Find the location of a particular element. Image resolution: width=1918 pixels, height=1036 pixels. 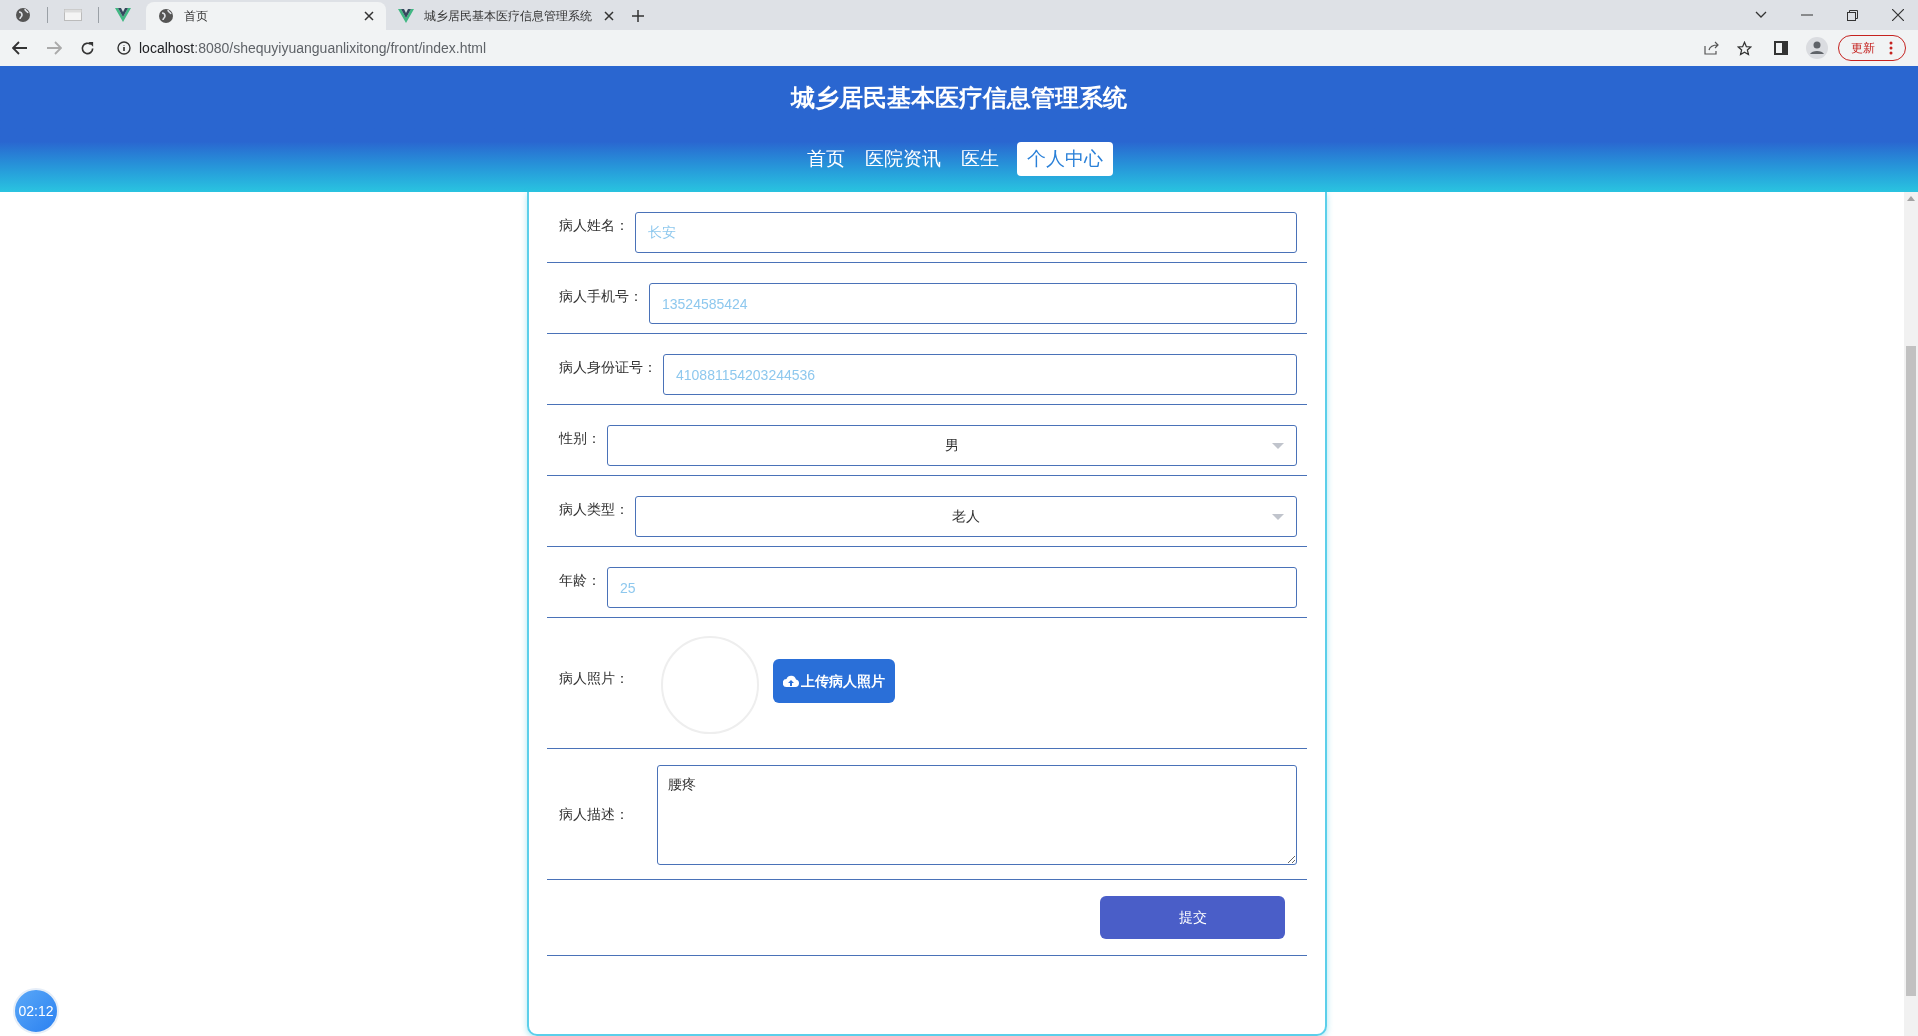

site-title: 城乡居民基本医疗信息管理系统 is located at coordinates (959, 98).